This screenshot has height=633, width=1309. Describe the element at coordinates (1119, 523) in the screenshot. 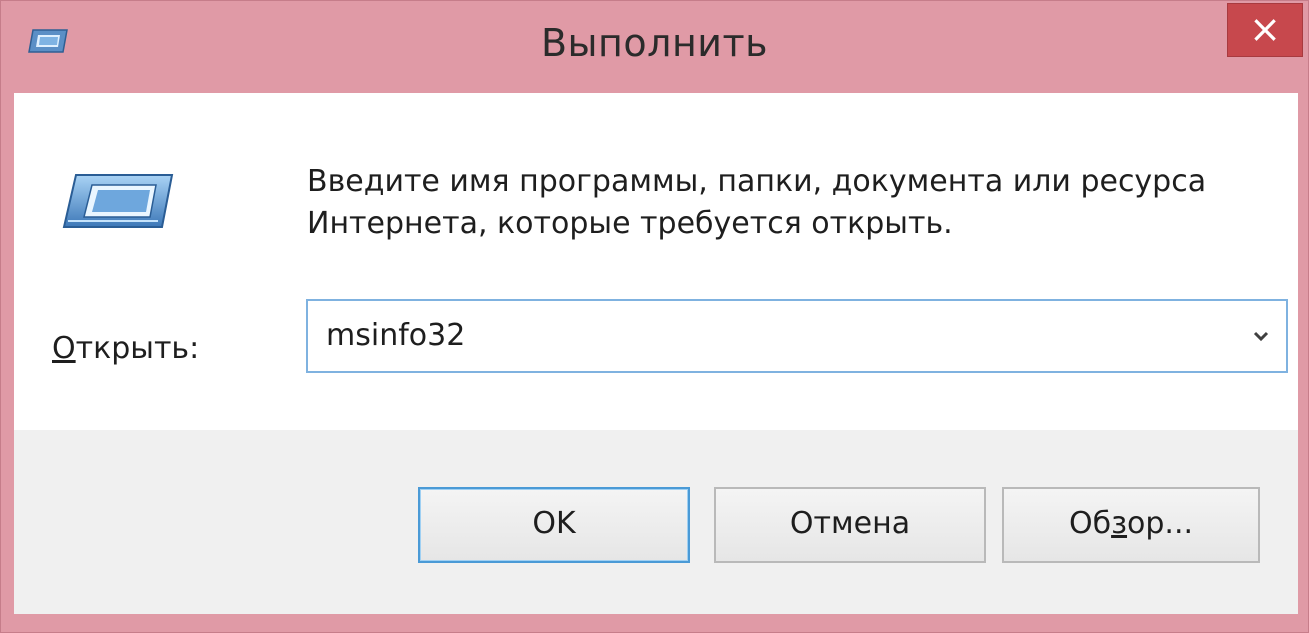

I see `browse-label-accelerator: з` at that location.